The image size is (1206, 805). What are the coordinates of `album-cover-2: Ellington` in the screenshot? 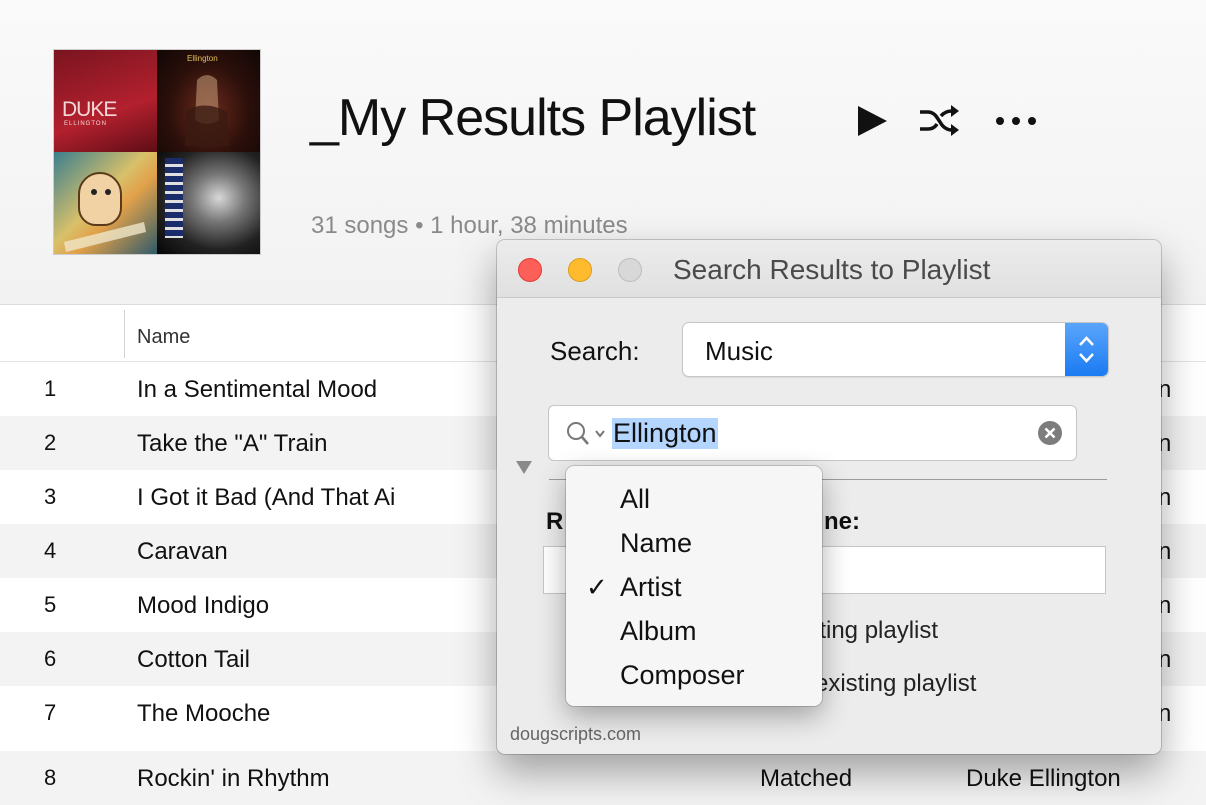 It's located at (208, 101).